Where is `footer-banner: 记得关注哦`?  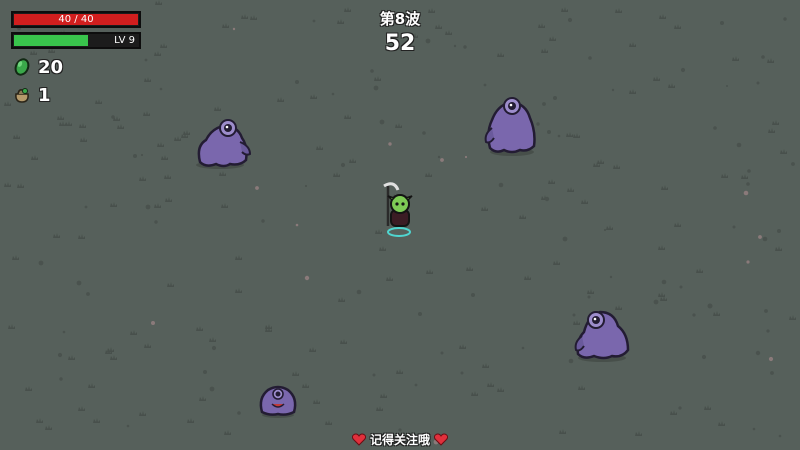 footer-banner: 记得关注哦 is located at coordinates (400, 439).